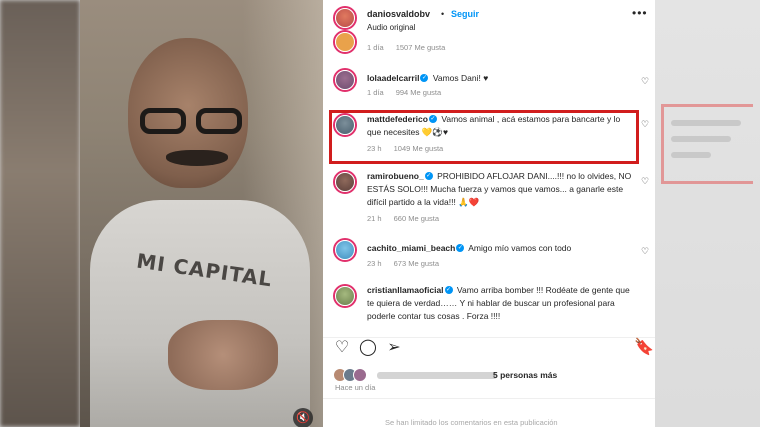  Describe the element at coordinates (197, 158) in the screenshot. I see `video-person-mustache` at that location.